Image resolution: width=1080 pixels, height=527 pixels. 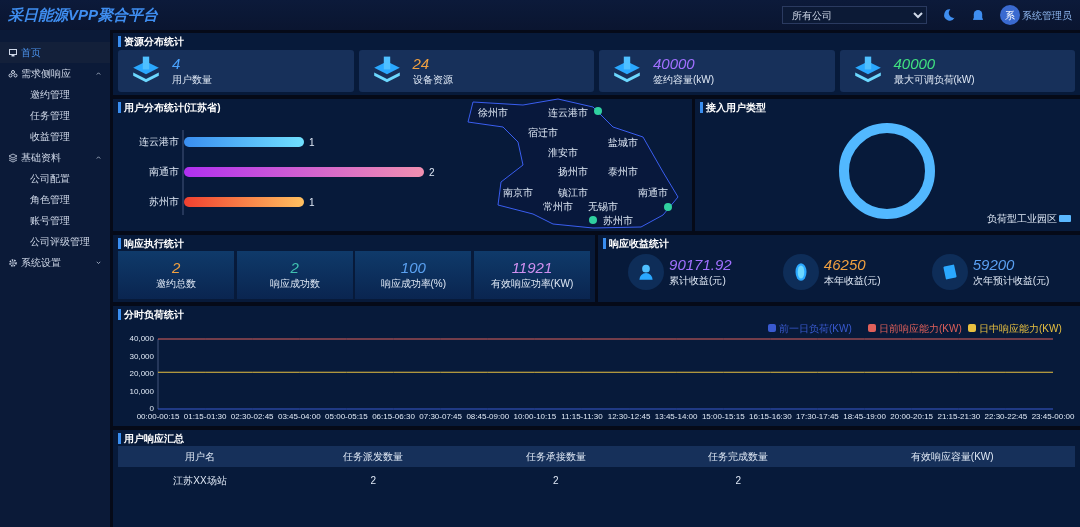 What do you see at coordinates (977, 15) in the screenshot?
I see `bell-icon` at bounding box center [977, 15].